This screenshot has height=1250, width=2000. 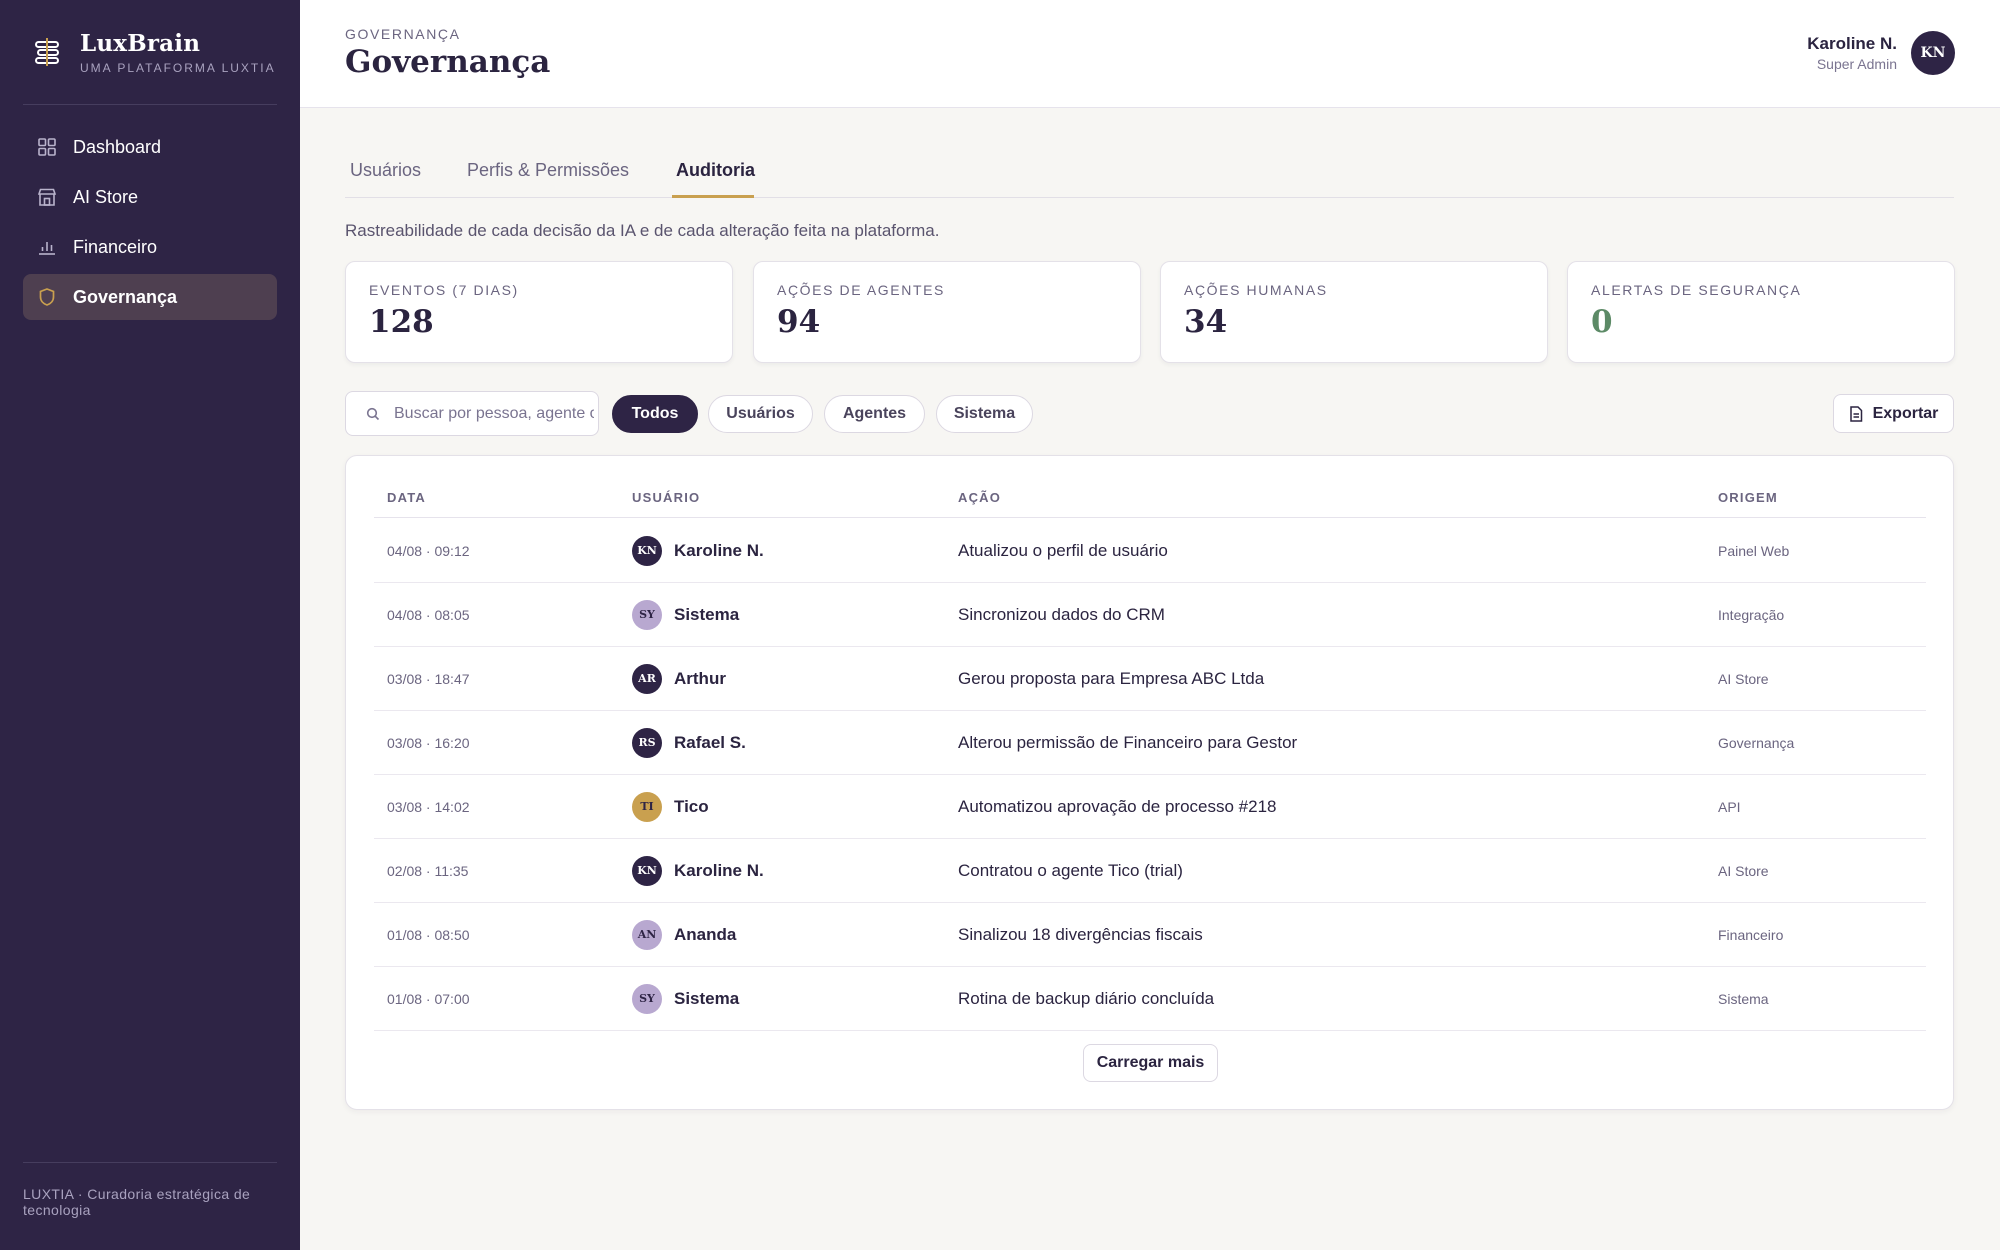 What do you see at coordinates (760, 414) in the screenshot?
I see `filter-chip-usuarios: Usuários` at bounding box center [760, 414].